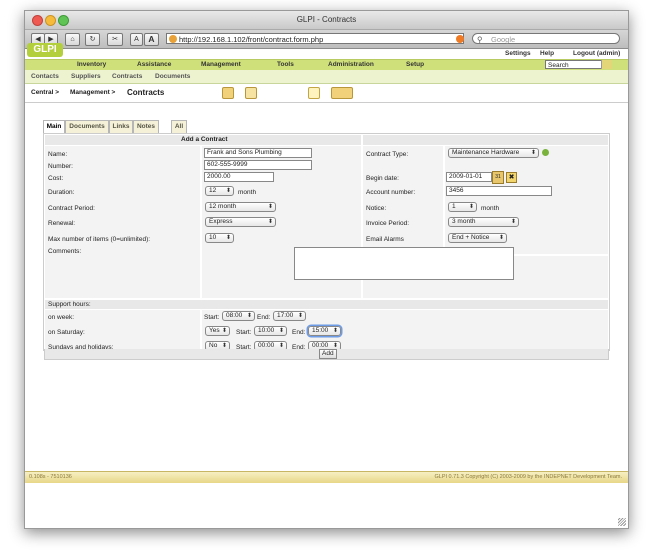 This screenshot has height=558, width=650. Describe the element at coordinates (54, 127) in the screenshot. I see `tab-main: Main` at that location.